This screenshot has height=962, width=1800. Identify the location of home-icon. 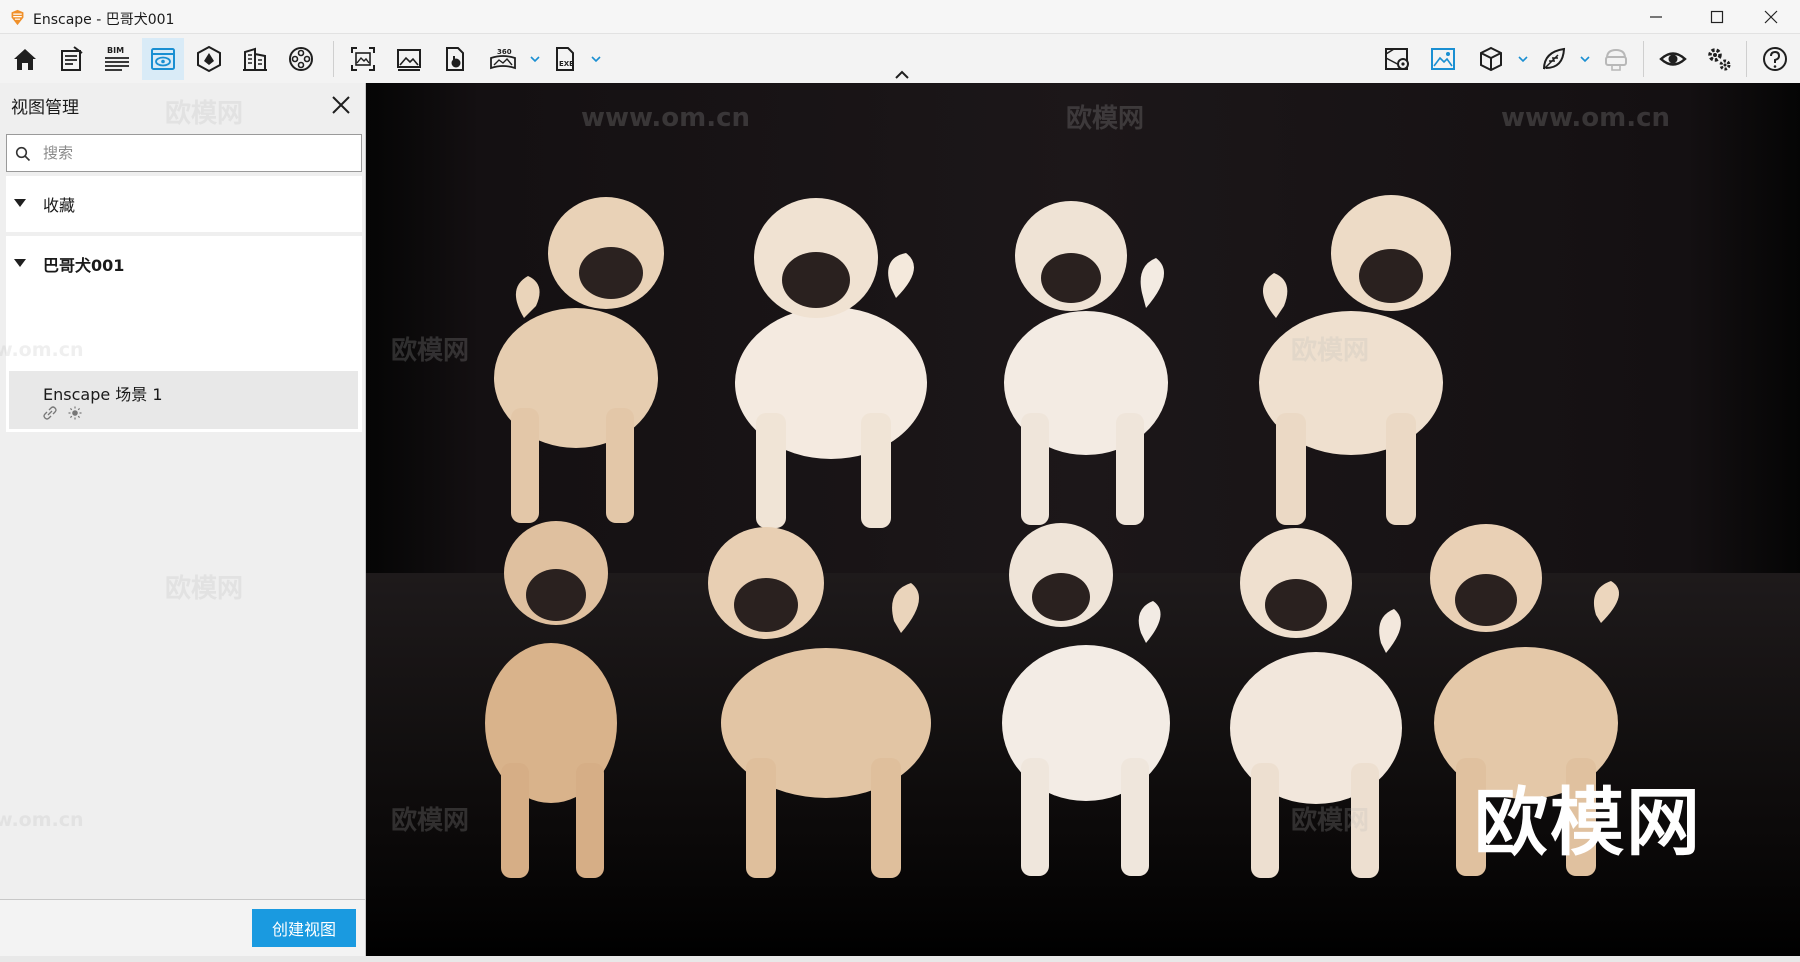
(25, 59).